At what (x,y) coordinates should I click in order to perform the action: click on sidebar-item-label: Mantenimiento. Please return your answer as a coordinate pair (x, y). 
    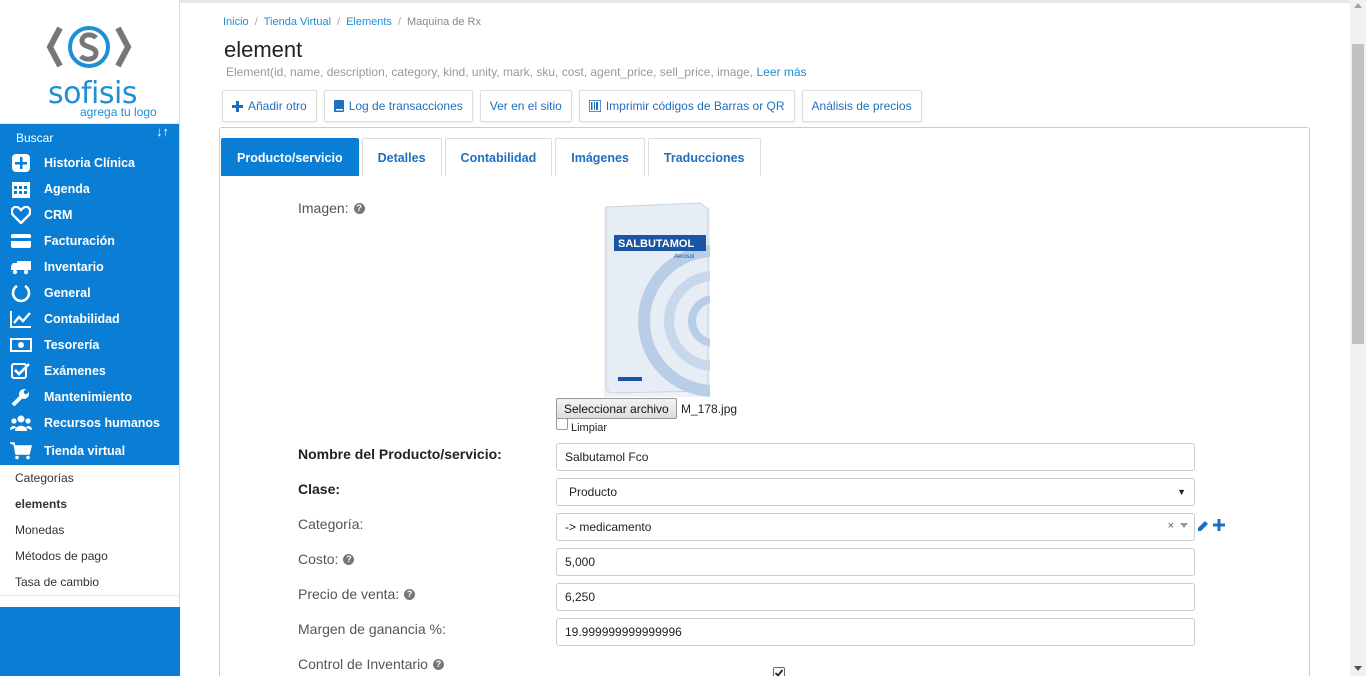
    Looking at the image, I should click on (88, 397).